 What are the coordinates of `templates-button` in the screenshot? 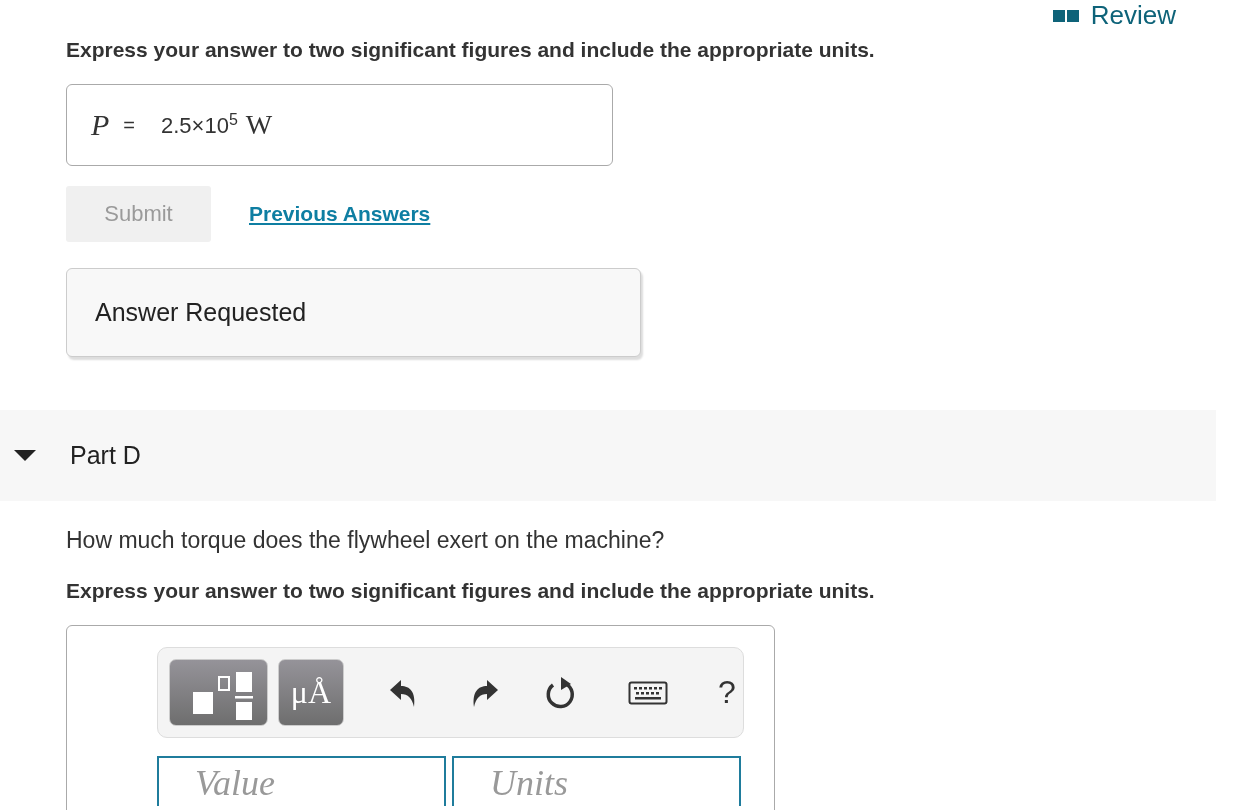 It's located at (218, 692).